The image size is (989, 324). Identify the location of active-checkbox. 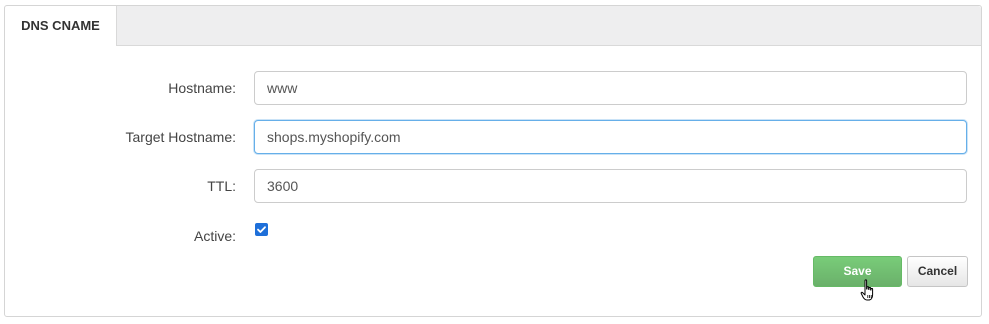
(261, 229).